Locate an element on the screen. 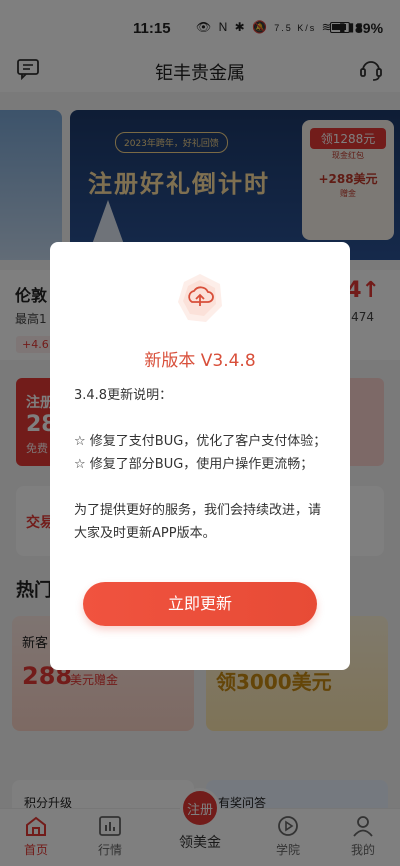 This screenshot has width=400, height=866. notes-item-1: ☆ 修复了支付BUG，优化了客户支付体验； is located at coordinates (200, 441).